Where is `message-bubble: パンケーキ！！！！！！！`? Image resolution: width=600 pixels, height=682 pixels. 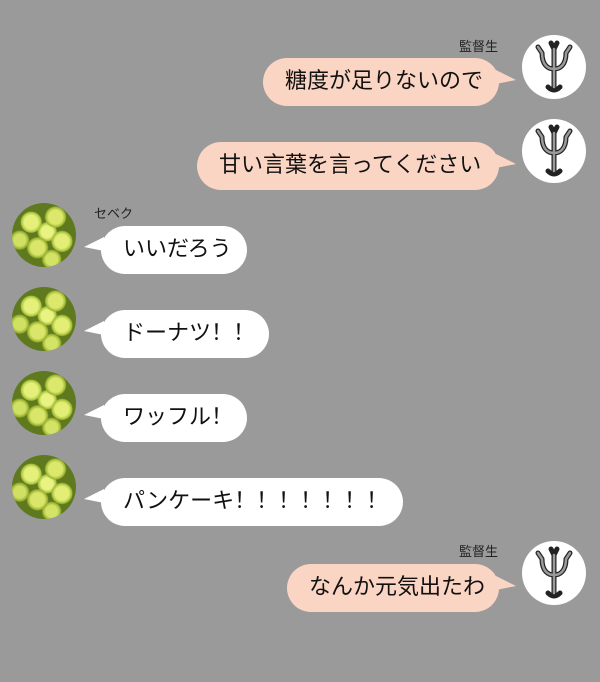
message-bubble: パンケーキ！！！！！！！ is located at coordinates (252, 502).